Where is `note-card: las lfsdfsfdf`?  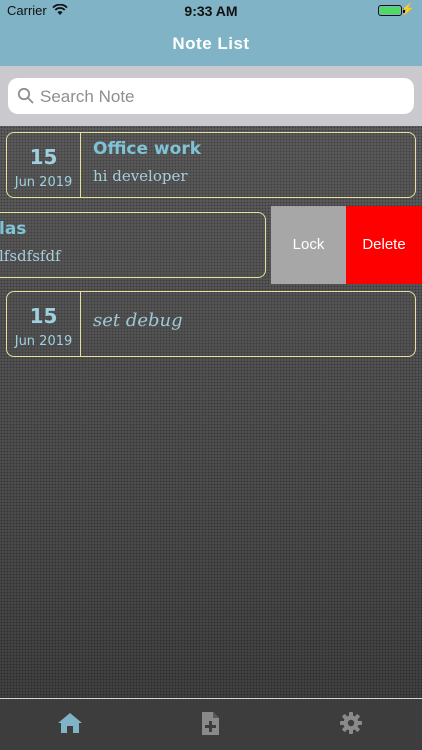
note-card: las lfsdfsfdf is located at coordinates (133, 245).